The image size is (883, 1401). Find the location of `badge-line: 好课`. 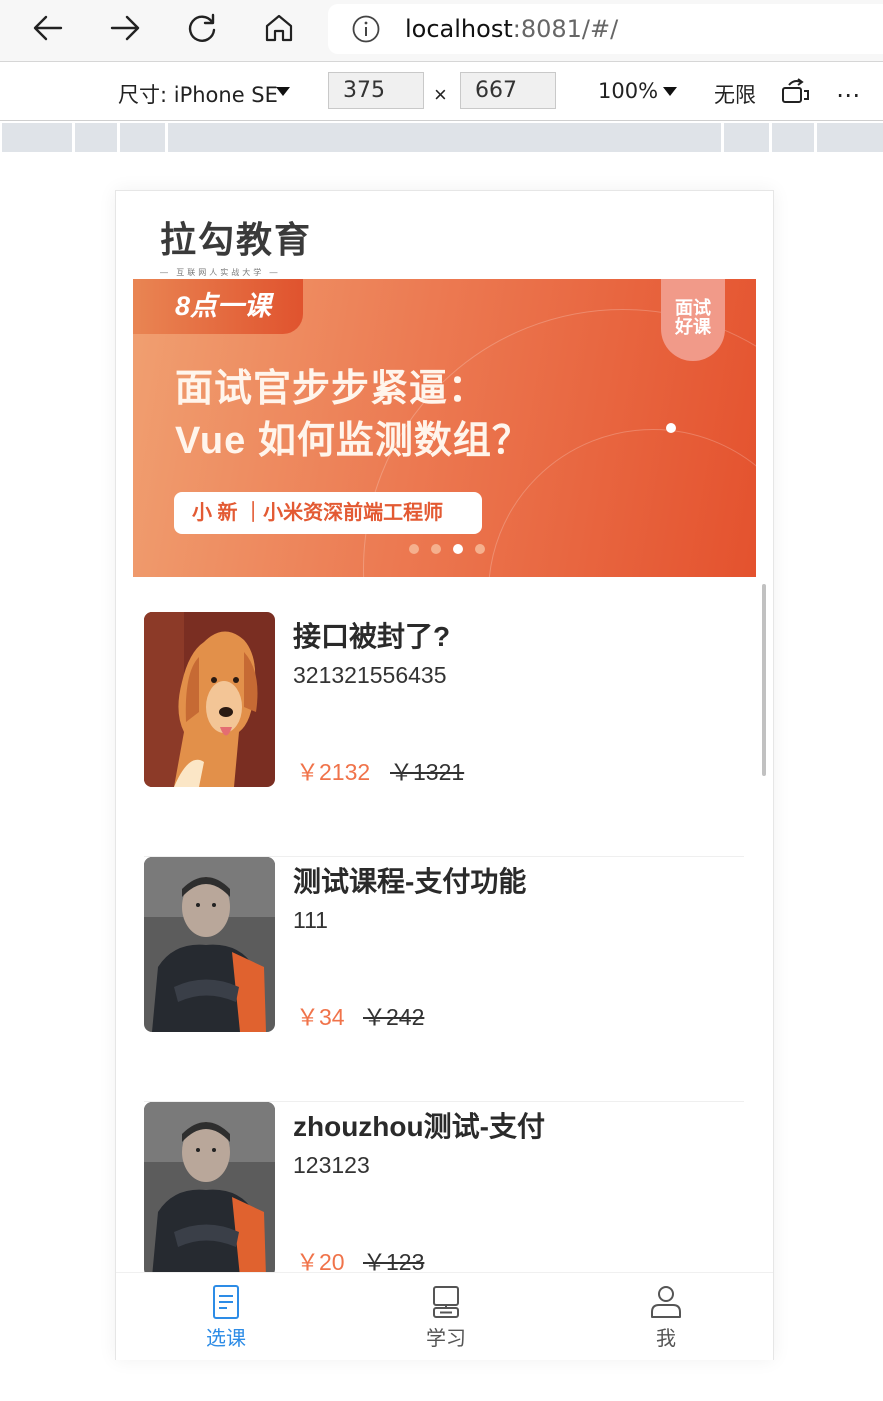

badge-line: 好课 is located at coordinates (693, 327).